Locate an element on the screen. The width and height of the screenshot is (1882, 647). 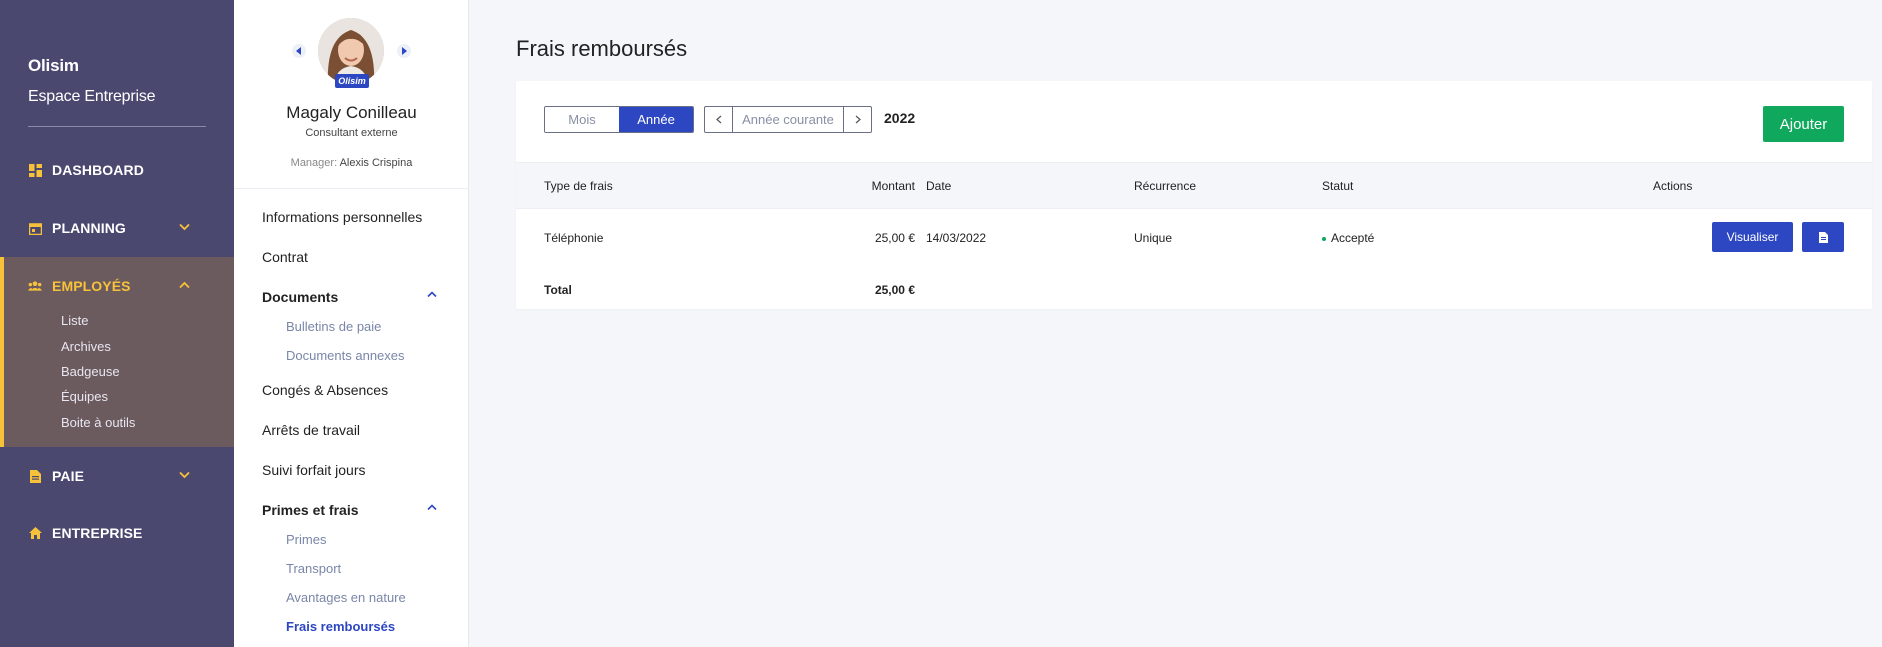
cell-date: 14/03/2022 is located at coordinates (956, 238).